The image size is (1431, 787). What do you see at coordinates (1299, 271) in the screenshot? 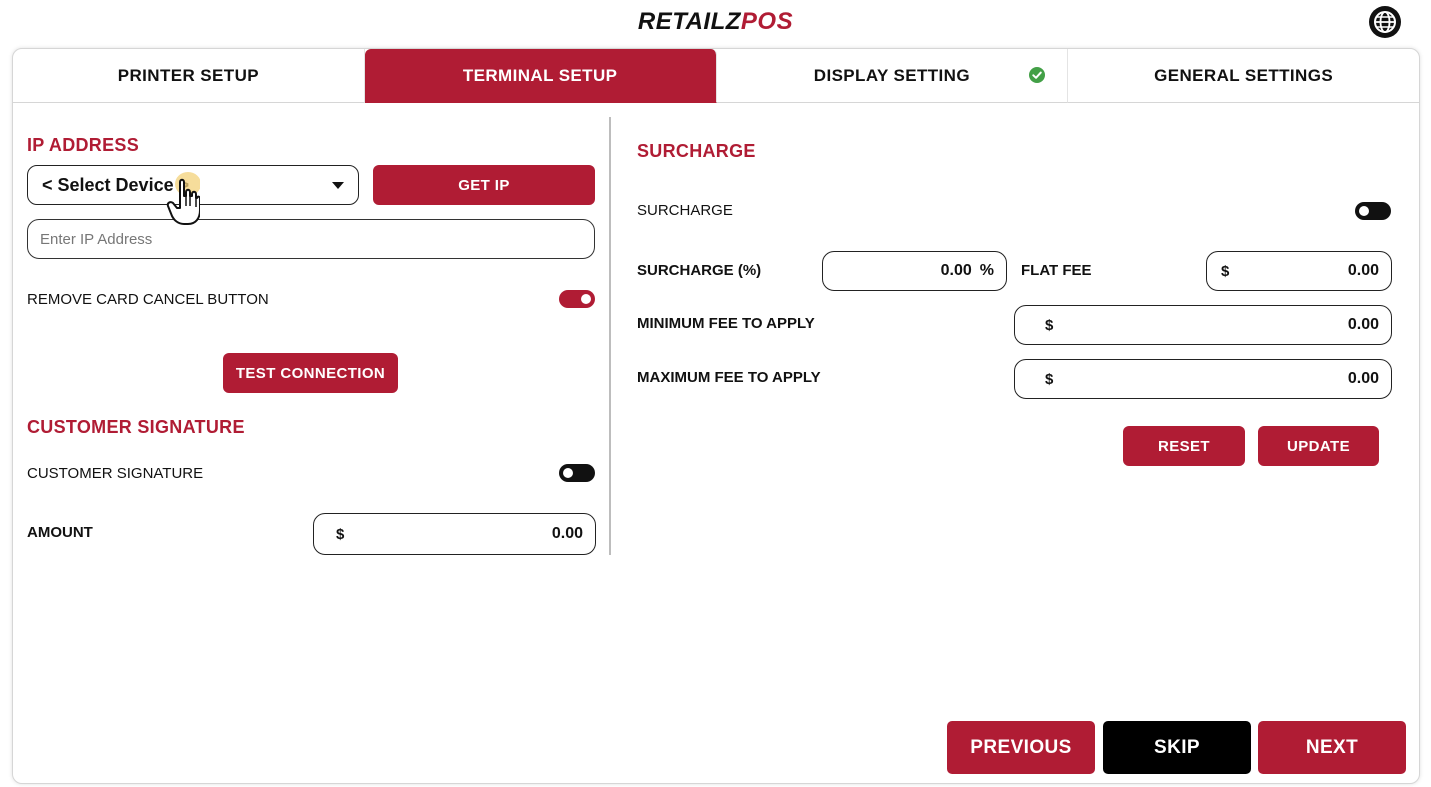
I see `flat-fee-field: $ 0.00` at bounding box center [1299, 271].